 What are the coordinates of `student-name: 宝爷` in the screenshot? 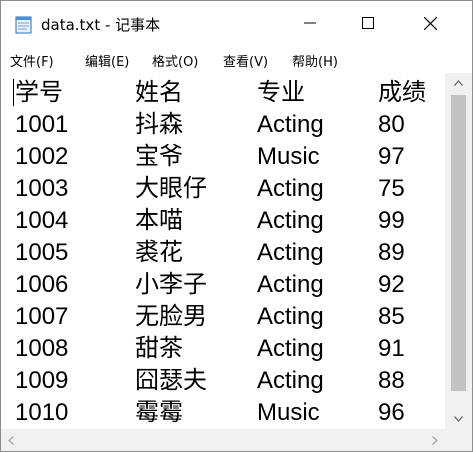 It's located at (159, 156).